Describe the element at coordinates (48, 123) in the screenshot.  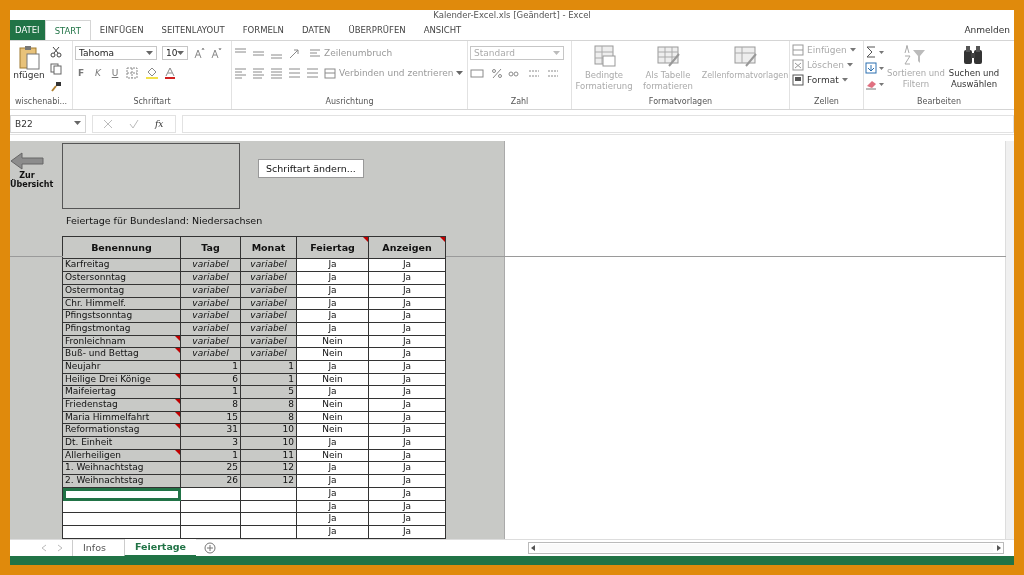
I see `name-box: B22` at that location.